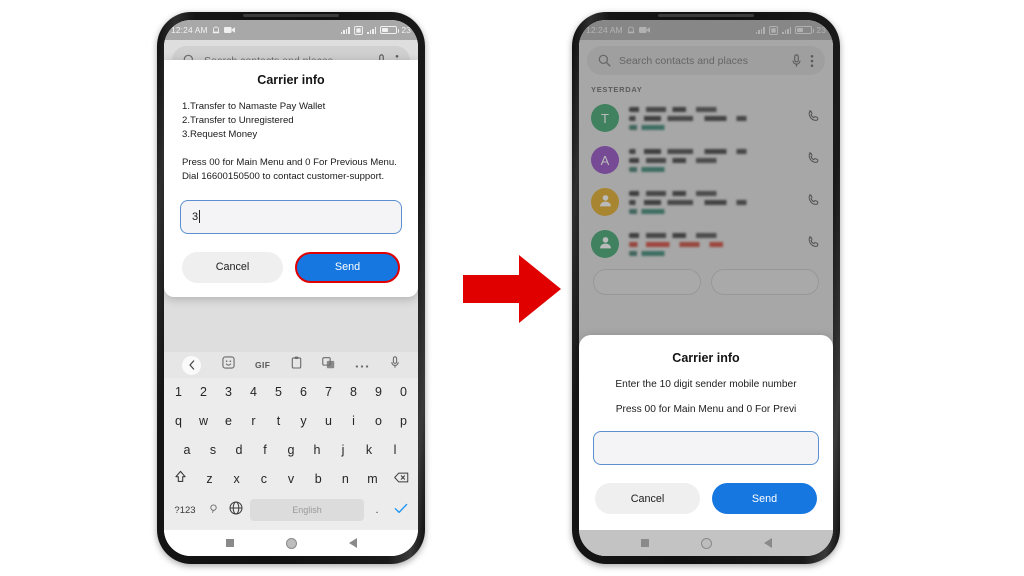  Describe the element at coordinates (401, 510) in the screenshot. I see `enter-check-key-icon` at that location.